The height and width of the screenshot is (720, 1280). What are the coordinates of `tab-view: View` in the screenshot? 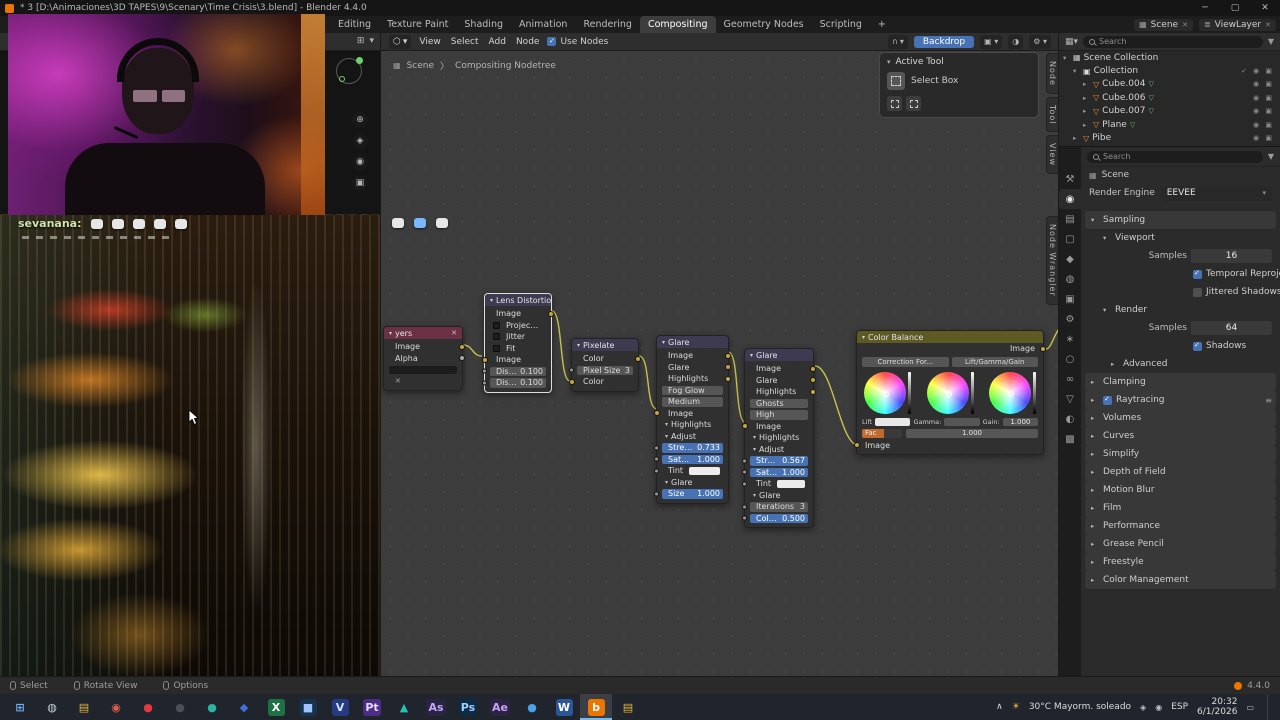 It's located at (1052, 155).